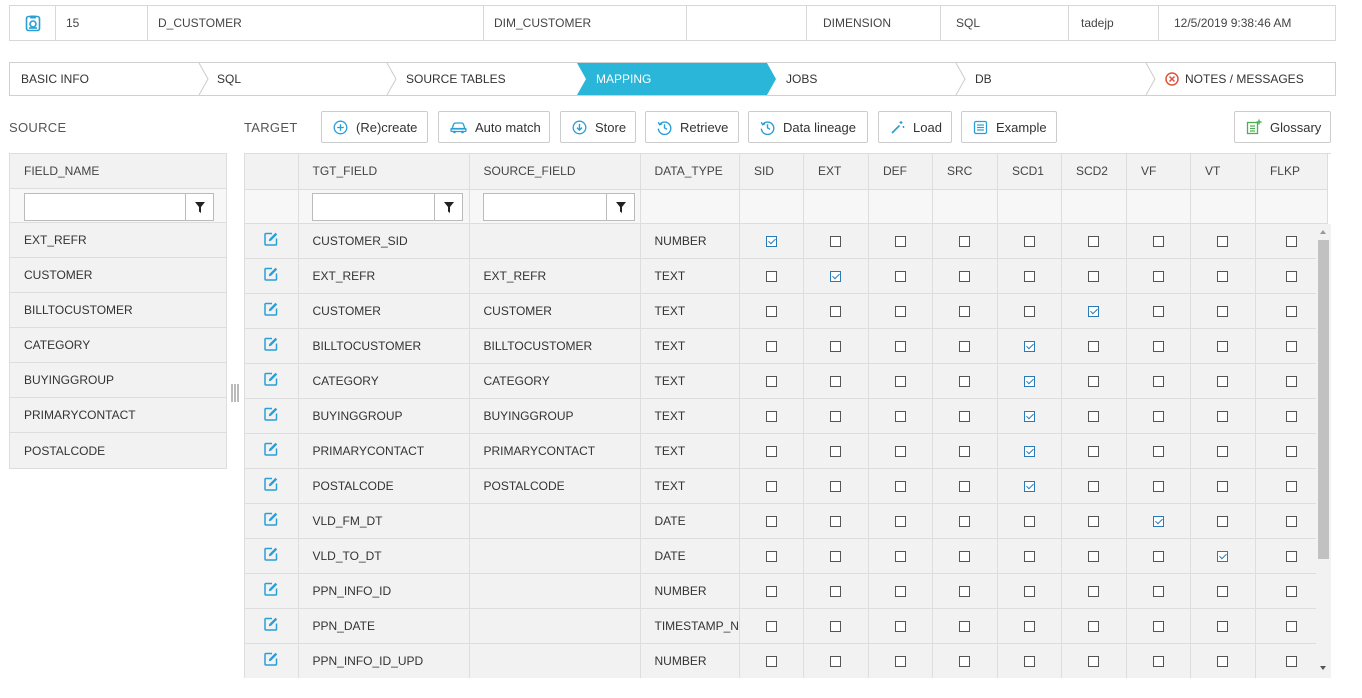 The width and height of the screenshot is (1362, 698). Describe the element at coordinates (786, 241) in the screenshot. I see `mapping-row: CUSTOMER_SID NUMBER` at that location.